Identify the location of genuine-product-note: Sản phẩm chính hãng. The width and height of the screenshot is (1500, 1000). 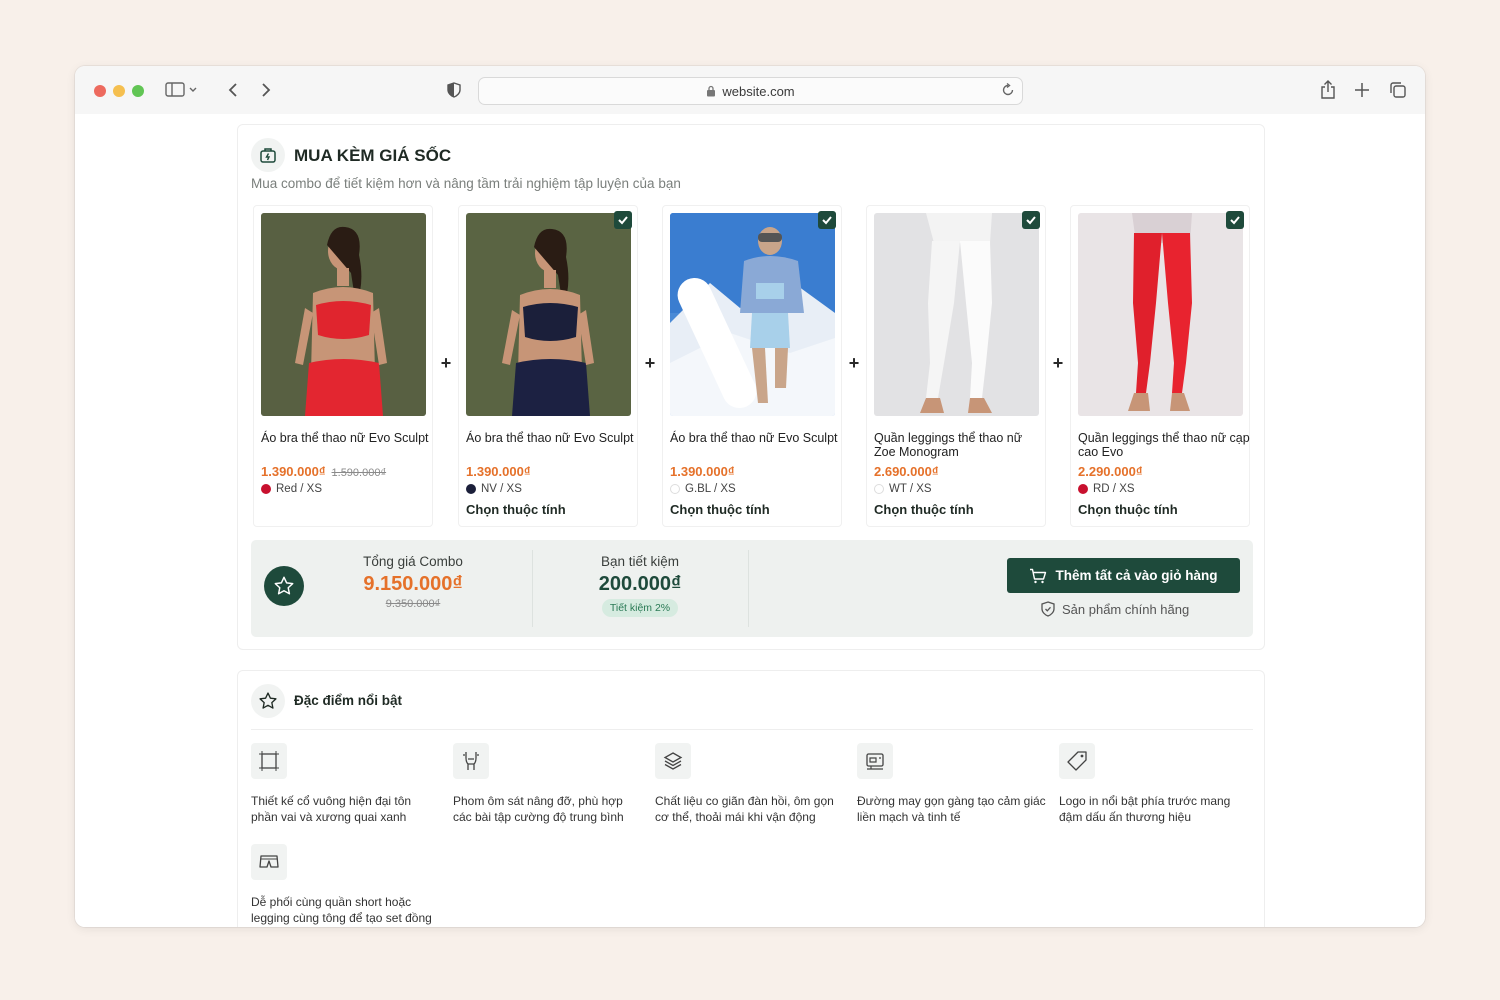
(1115, 609).